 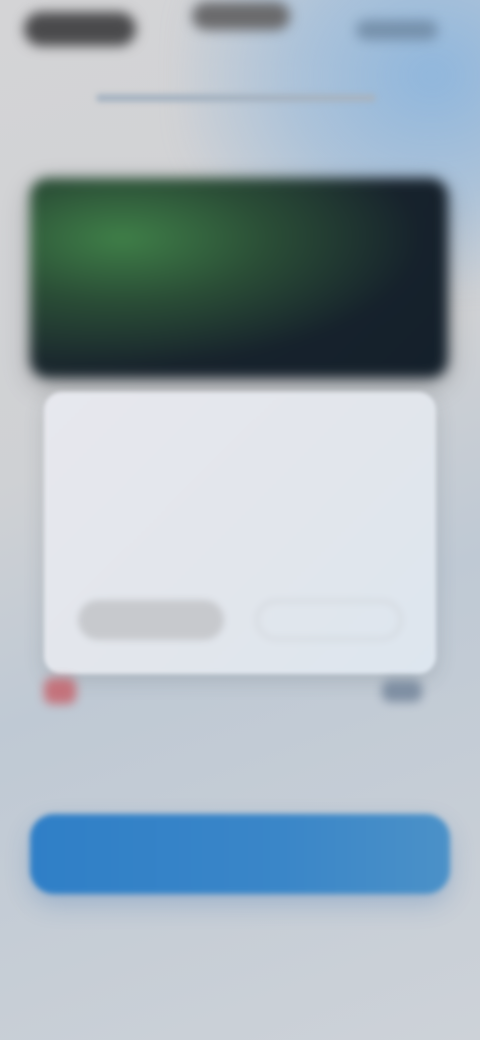 What do you see at coordinates (241, 16) in the screenshot?
I see `status-notch` at bounding box center [241, 16].